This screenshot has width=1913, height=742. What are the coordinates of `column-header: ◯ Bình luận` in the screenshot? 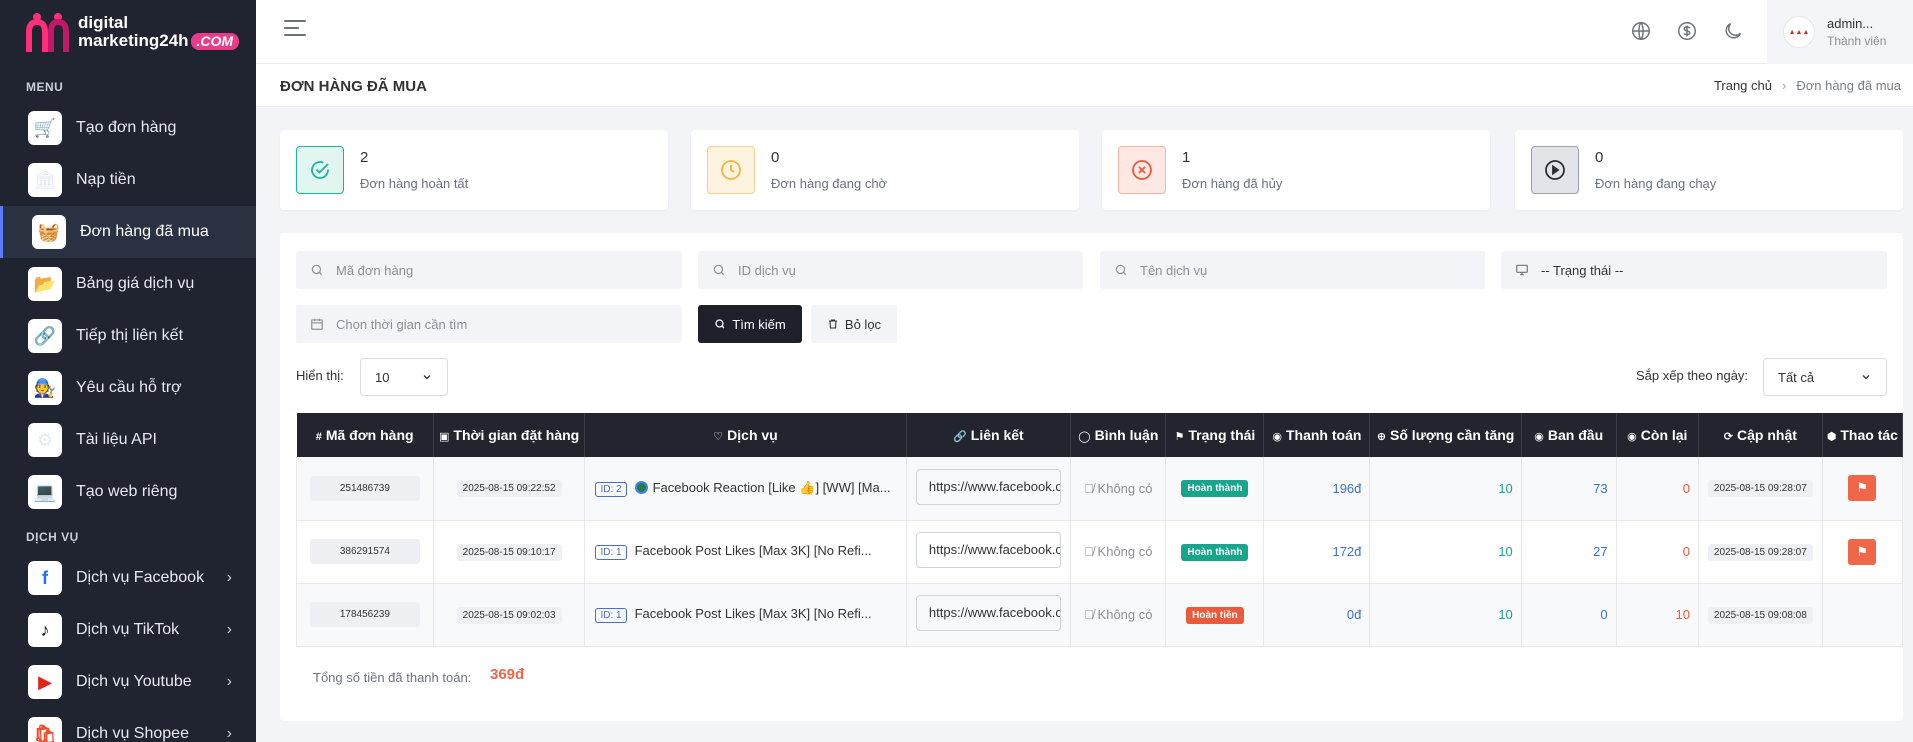 It's located at (1118, 435).